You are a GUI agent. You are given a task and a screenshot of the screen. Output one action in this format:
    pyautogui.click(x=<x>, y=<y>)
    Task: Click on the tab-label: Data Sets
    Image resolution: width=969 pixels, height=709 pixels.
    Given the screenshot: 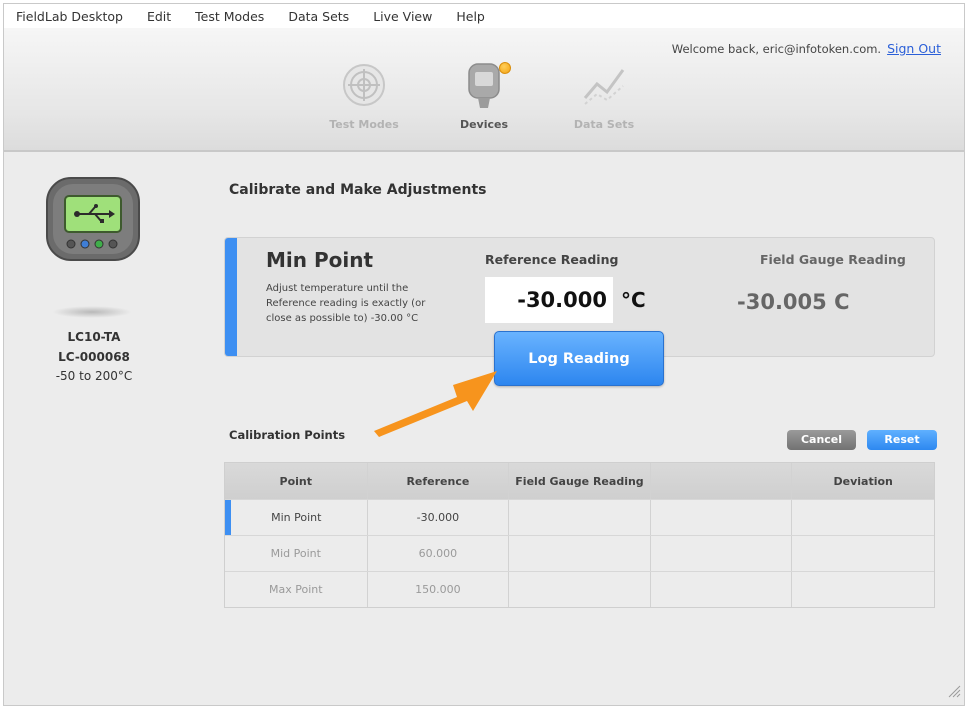 What is the action you would take?
    pyautogui.click(x=604, y=124)
    